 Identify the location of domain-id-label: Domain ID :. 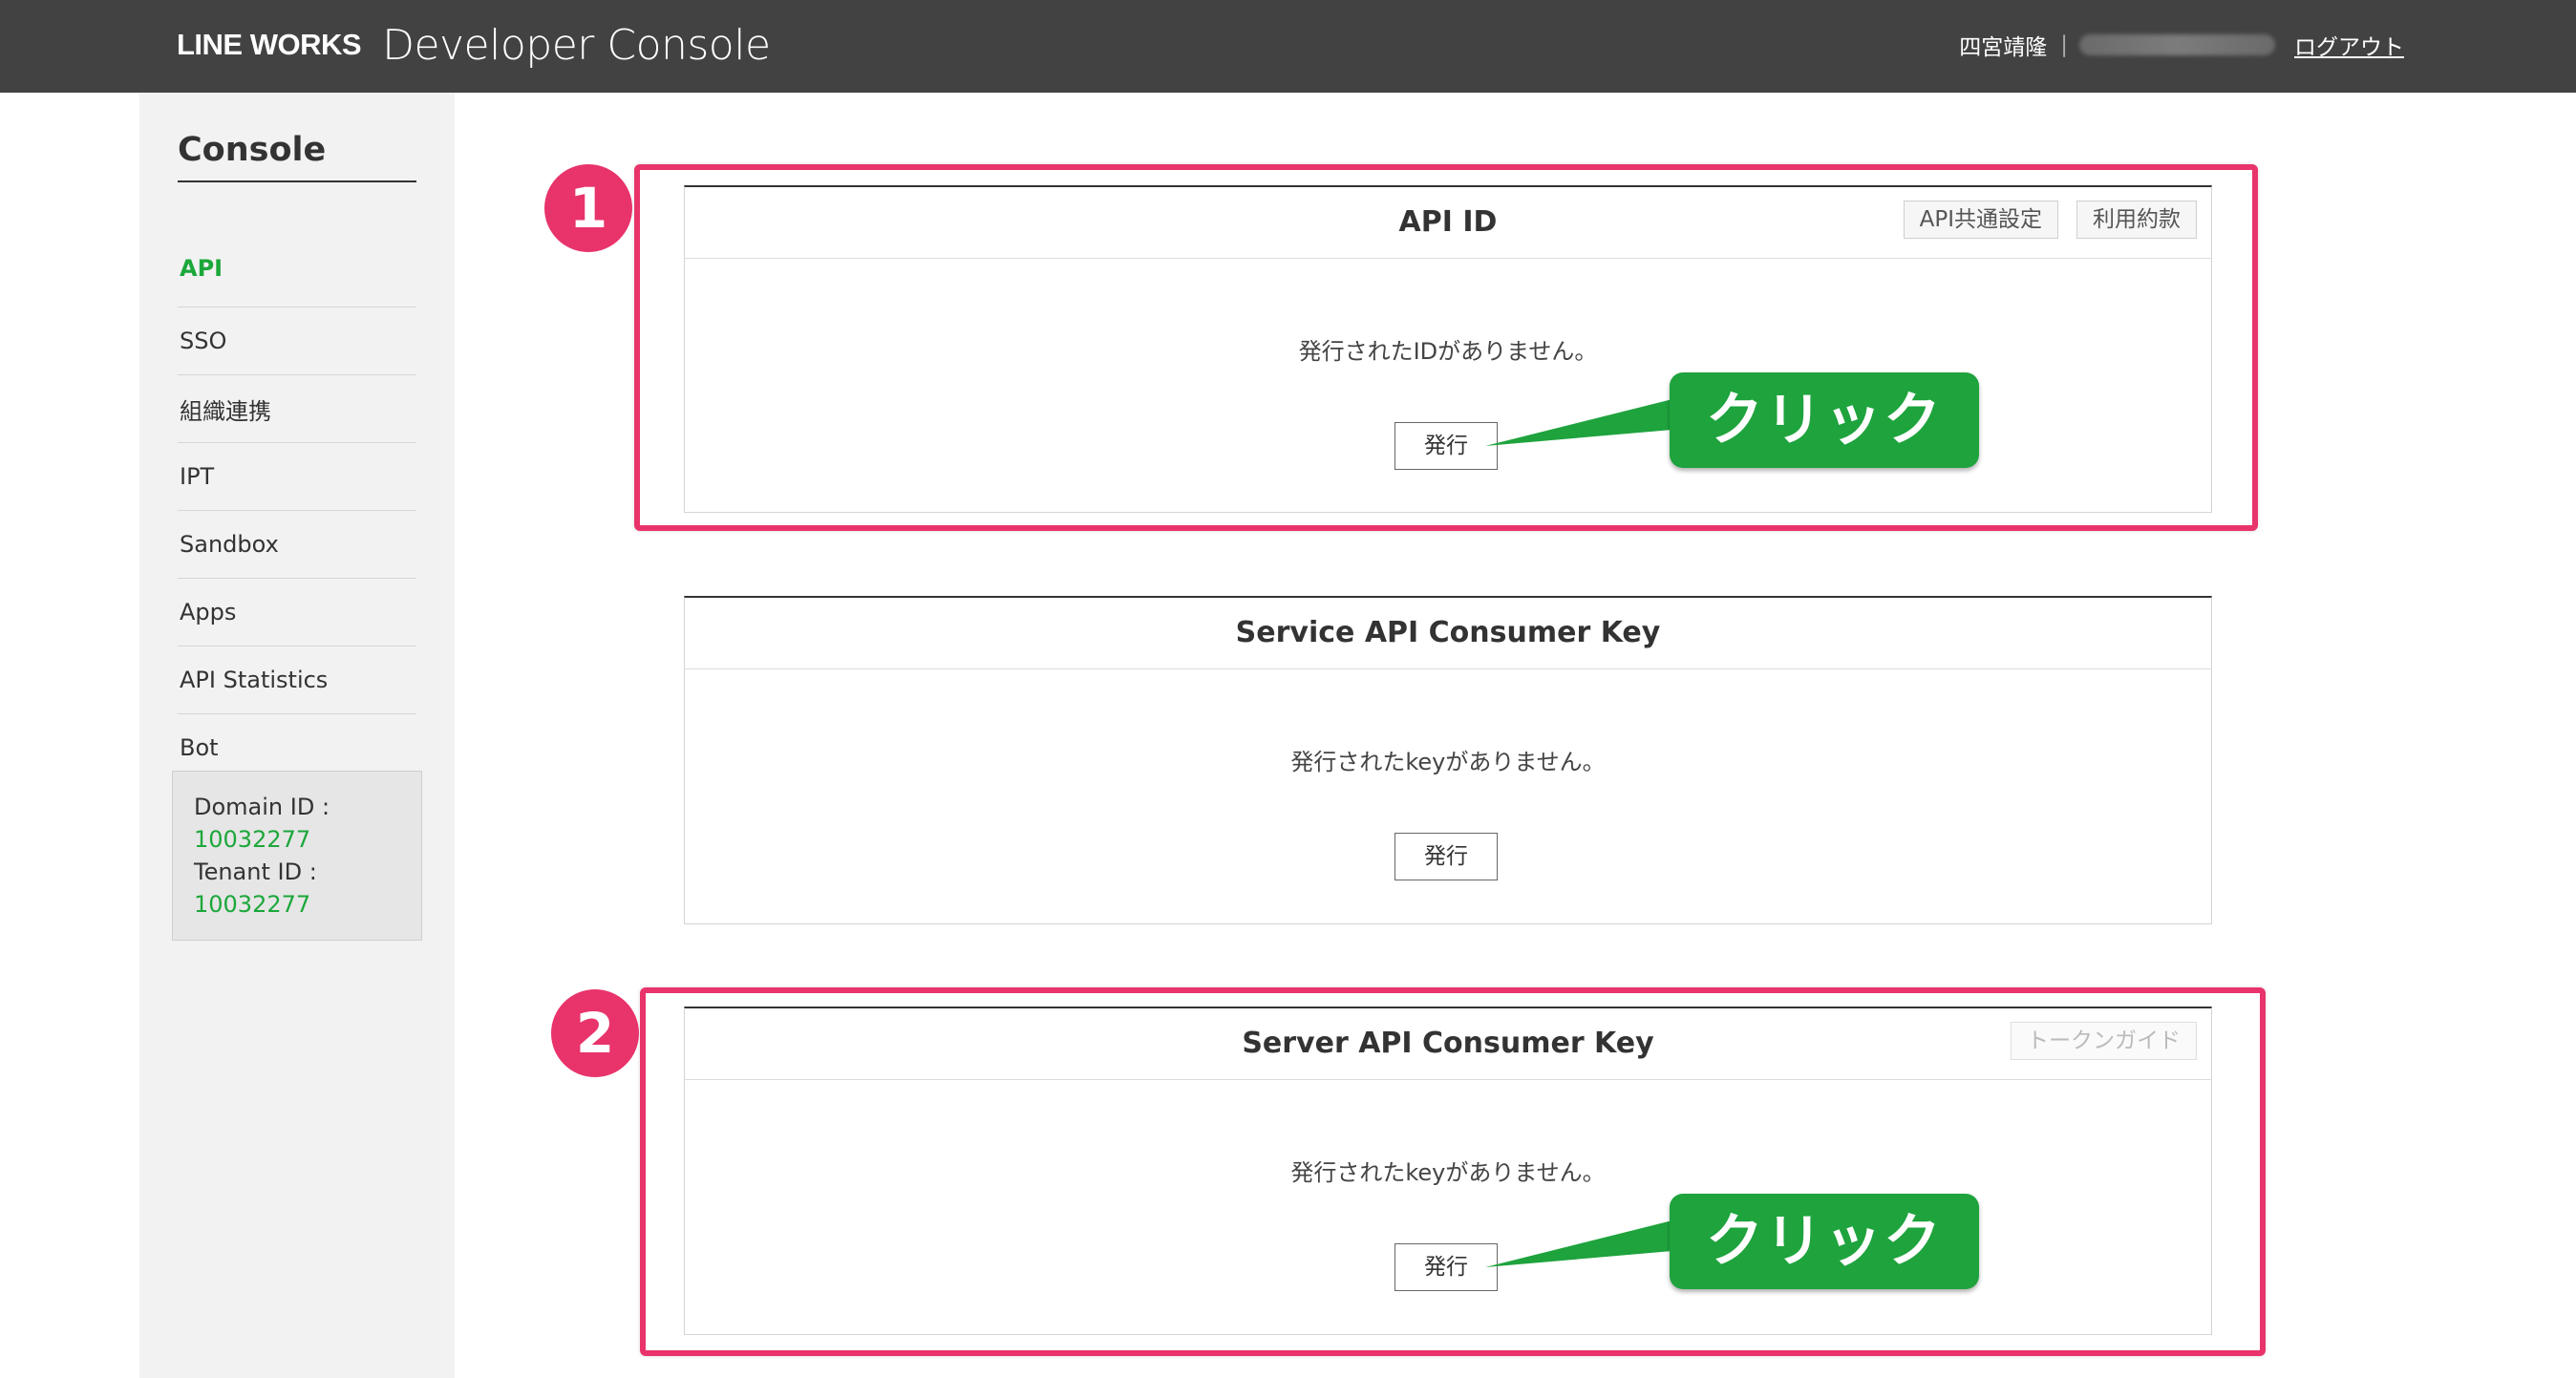
(262, 807).